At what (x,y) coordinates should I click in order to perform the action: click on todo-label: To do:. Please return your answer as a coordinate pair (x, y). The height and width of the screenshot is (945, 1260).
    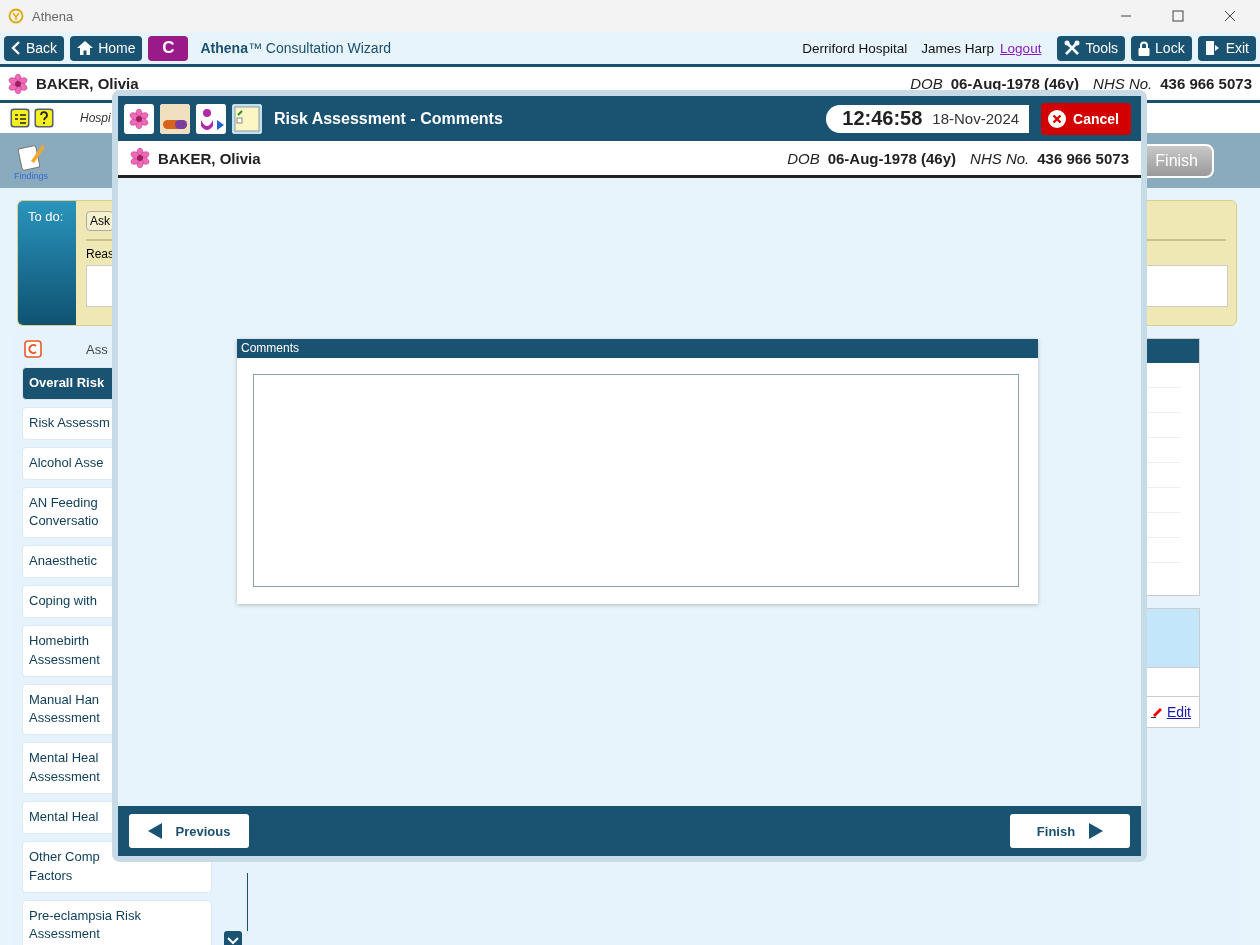
    Looking at the image, I should click on (47, 263).